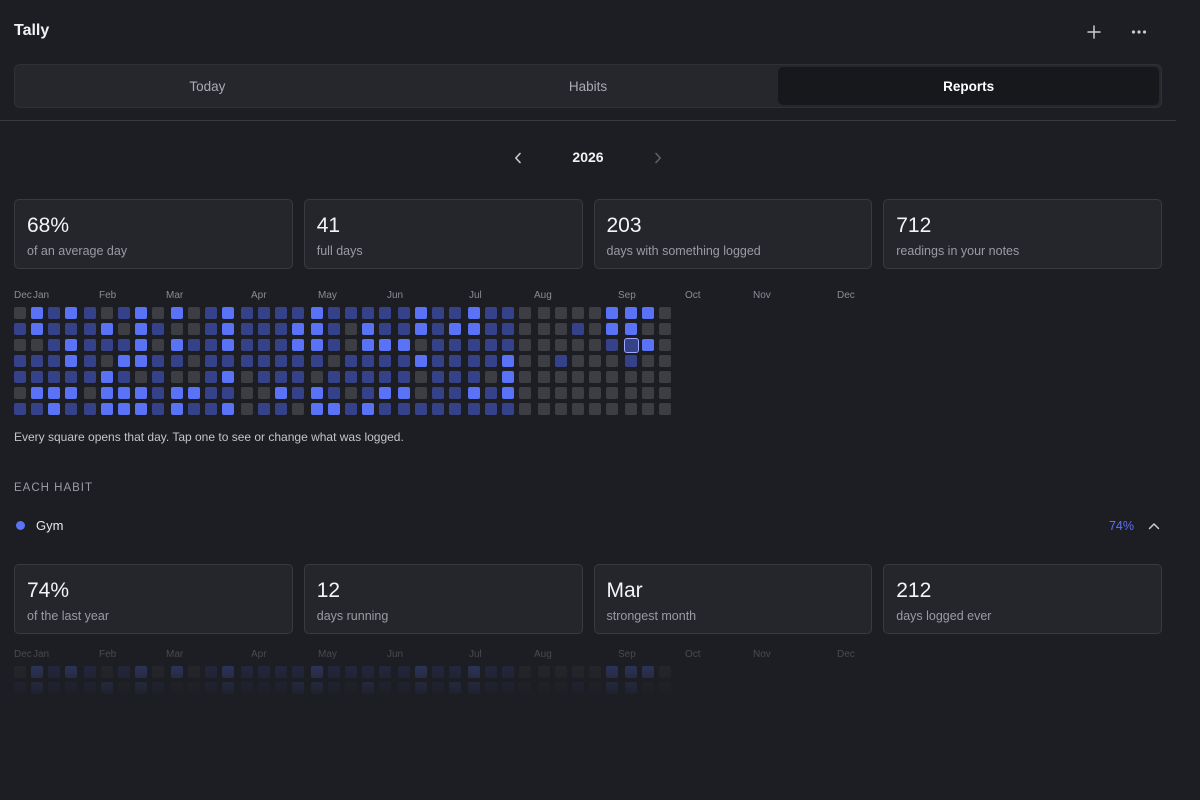  Describe the element at coordinates (588, 86) in the screenshot. I see `tab-habits: Habits` at that location.